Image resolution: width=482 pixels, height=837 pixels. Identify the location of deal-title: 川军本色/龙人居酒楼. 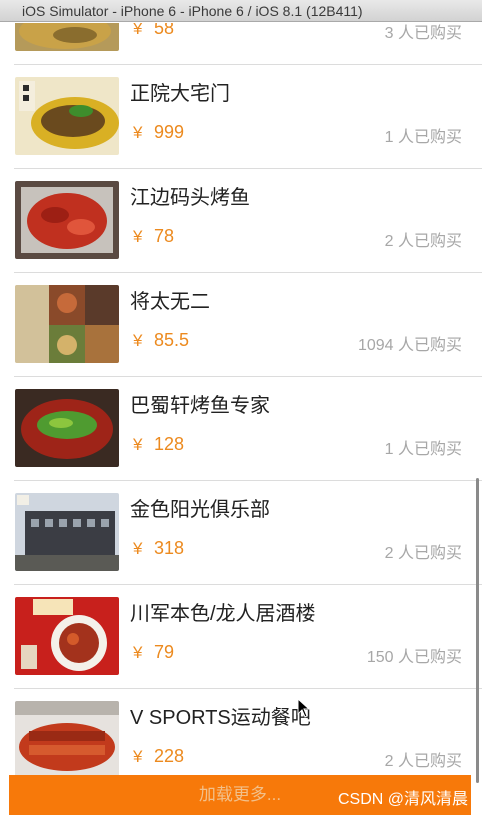
(223, 614).